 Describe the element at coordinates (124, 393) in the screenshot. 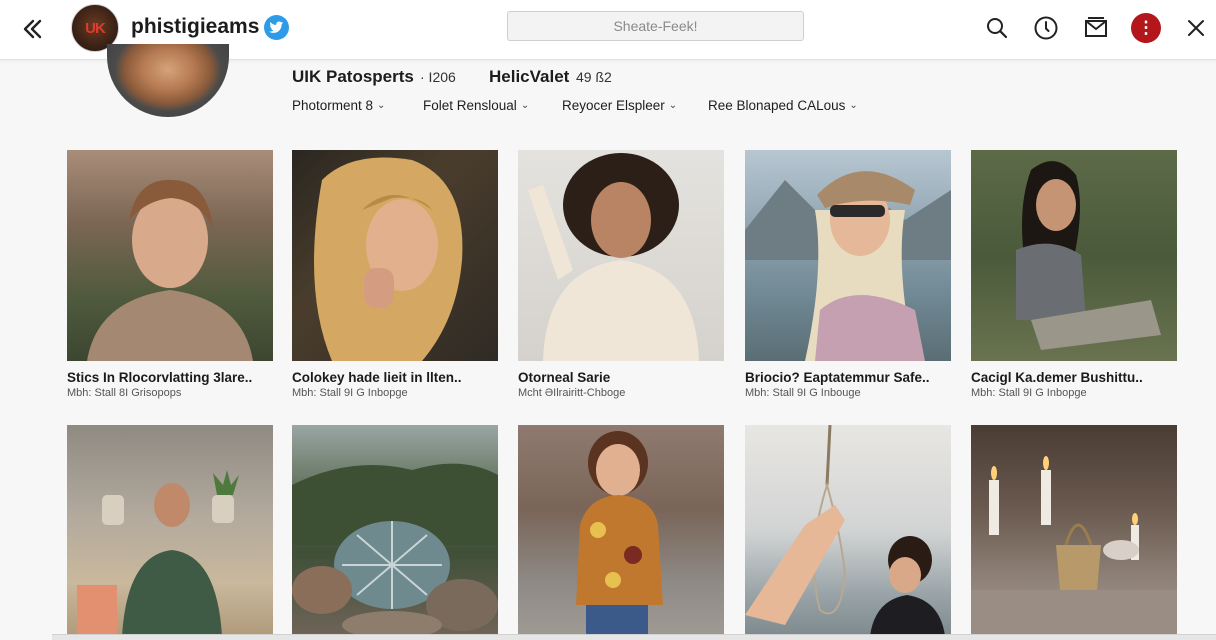

I see `photo-meta: Mbh: Stall 8I Grisopops` at that location.